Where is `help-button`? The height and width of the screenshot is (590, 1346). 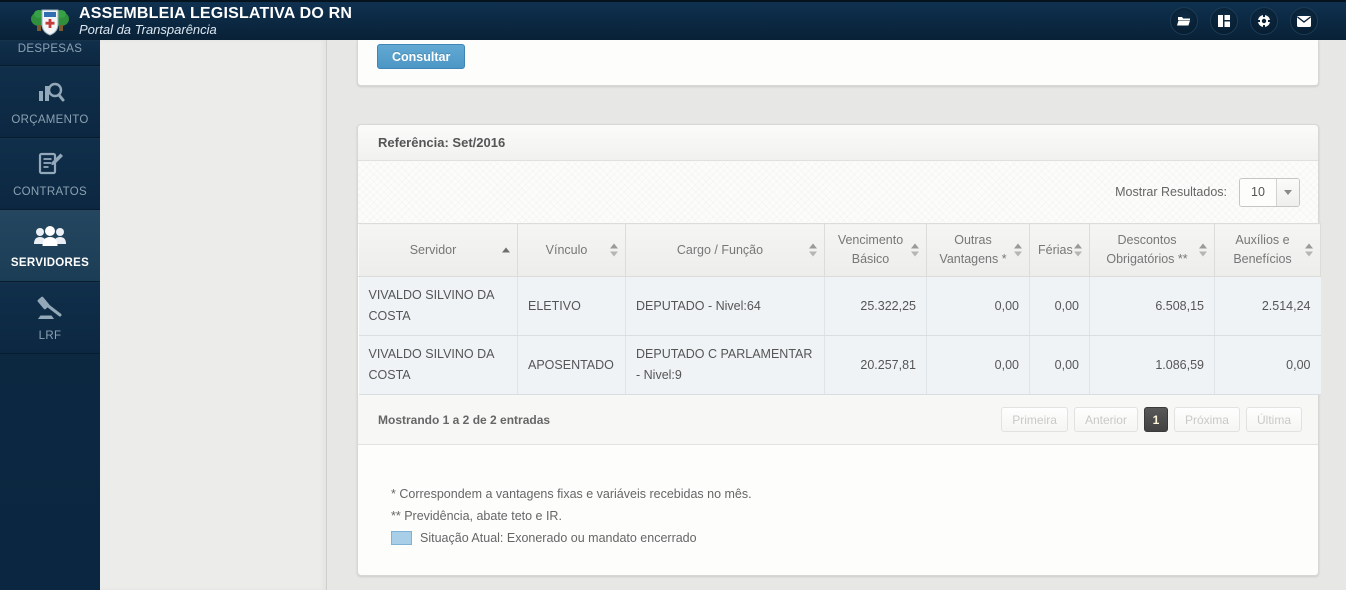
help-button is located at coordinates (1264, 21).